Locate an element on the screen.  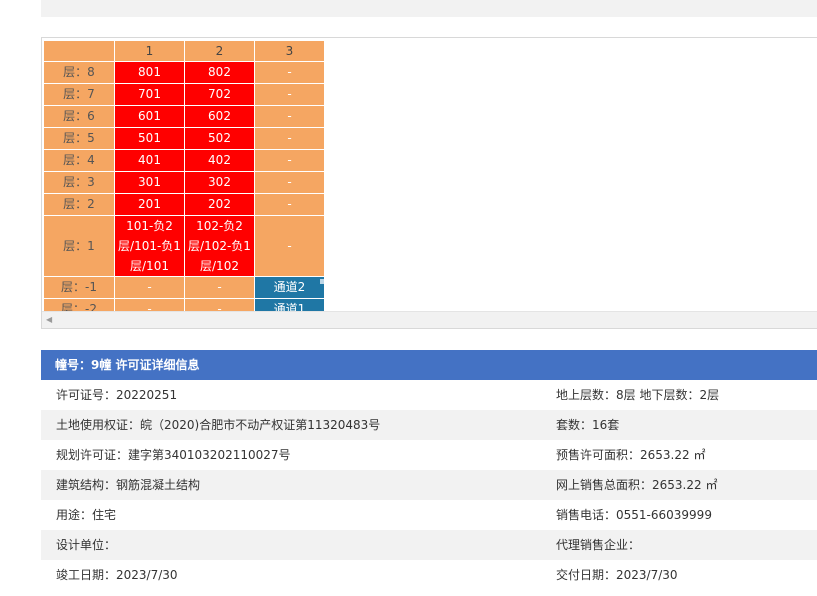
info-right: 套数：16套 is located at coordinates (588, 425).